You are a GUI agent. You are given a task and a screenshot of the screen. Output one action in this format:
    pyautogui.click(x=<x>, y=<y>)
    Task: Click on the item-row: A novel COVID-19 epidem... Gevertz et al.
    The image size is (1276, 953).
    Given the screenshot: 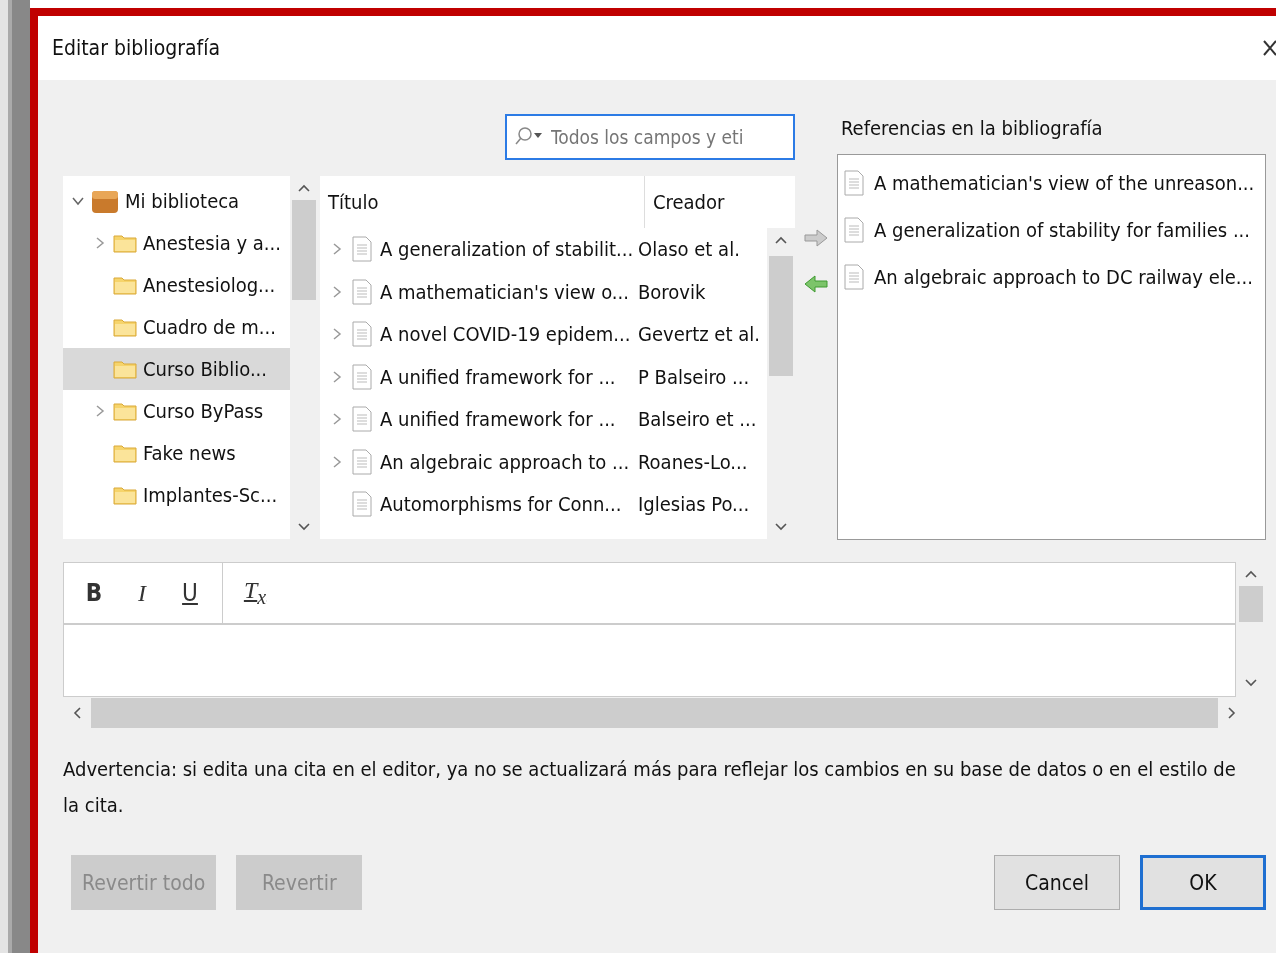 What is the action you would take?
    pyautogui.click(x=543, y=334)
    